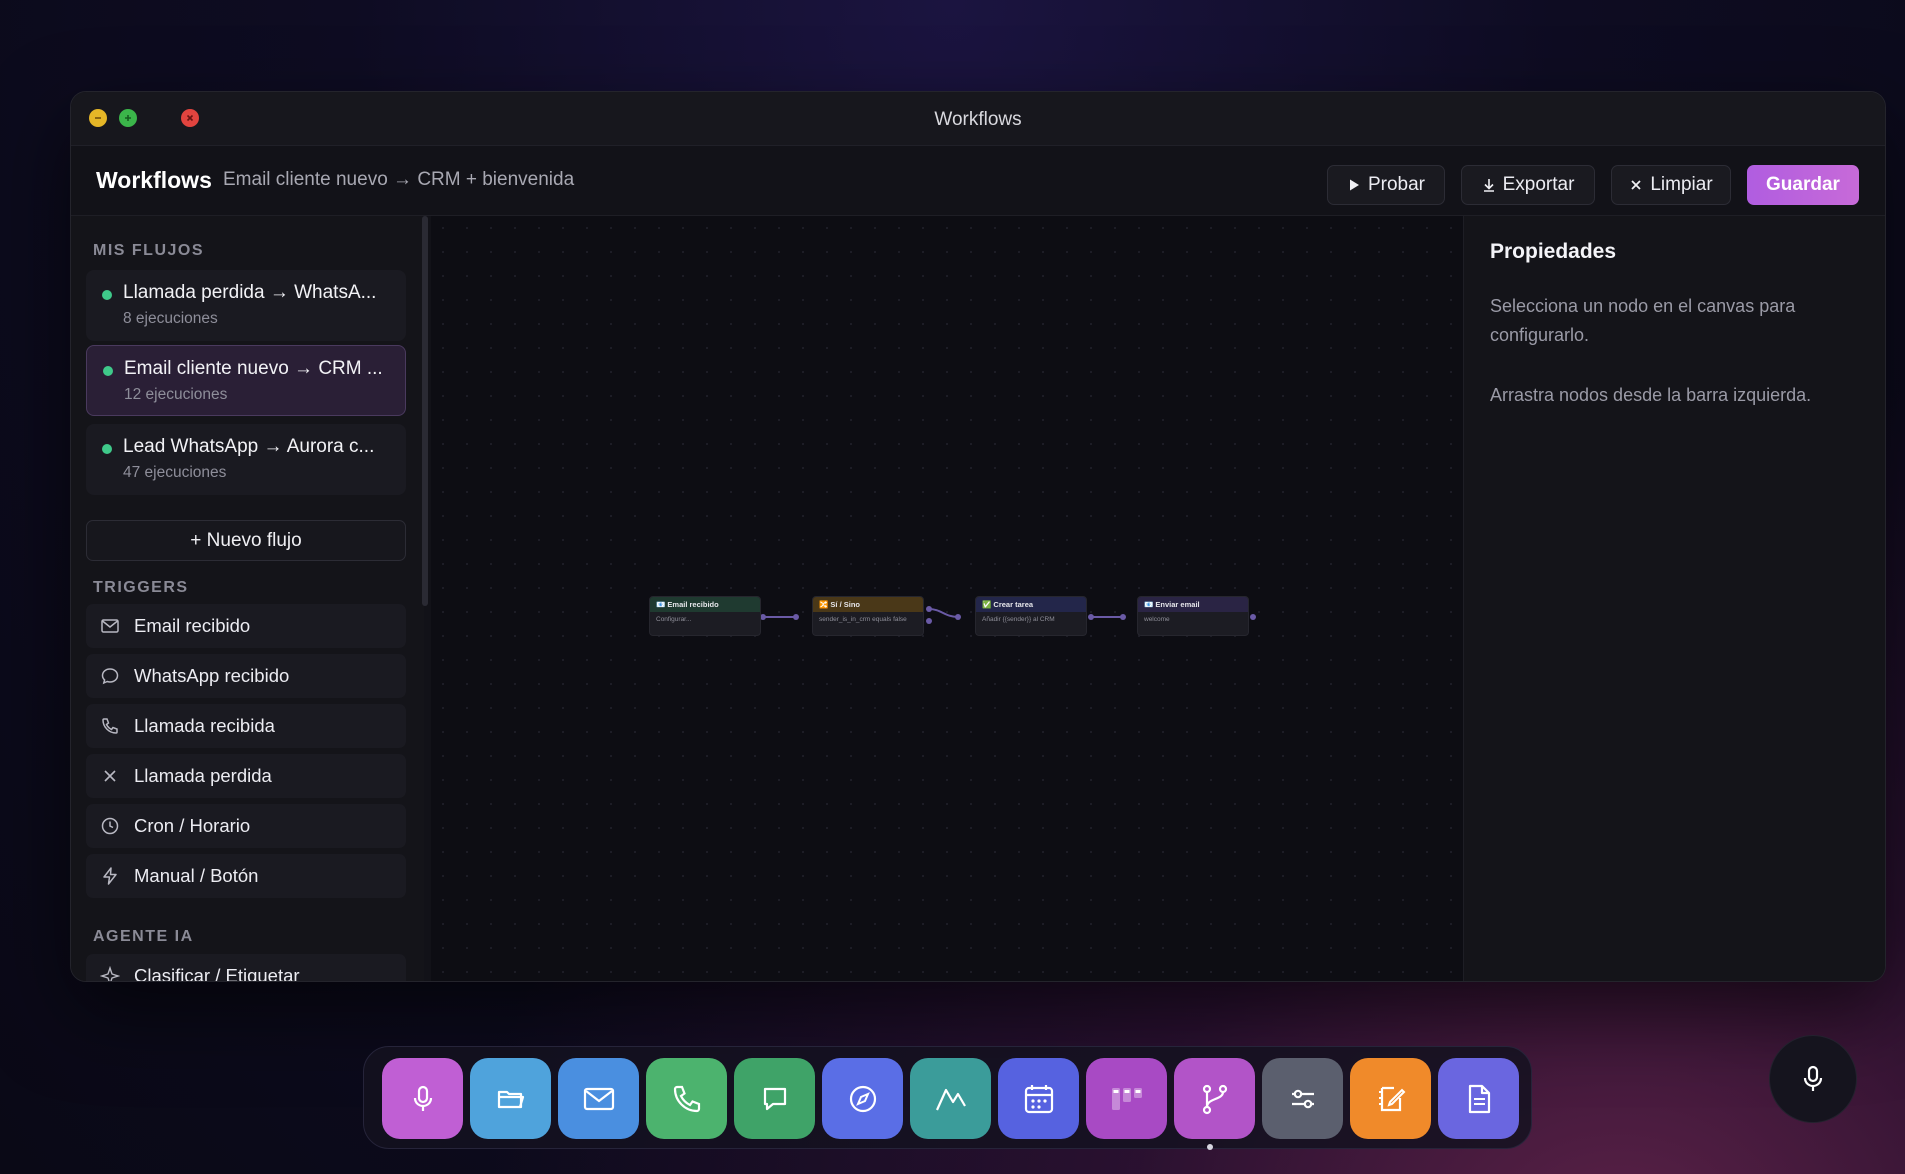 The height and width of the screenshot is (1174, 1905). I want to click on dock-analytics-app, so click(950, 1098).